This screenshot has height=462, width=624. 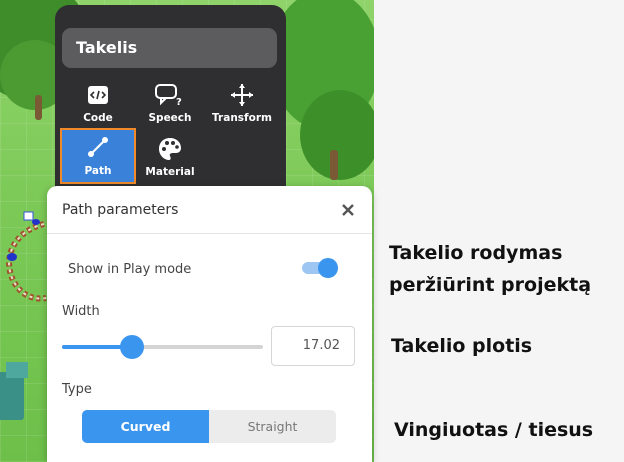 What do you see at coordinates (203, 268) in the screenshot?
I see `show-in-play-row: Show in Play mode` at bounding box center [203, 268].